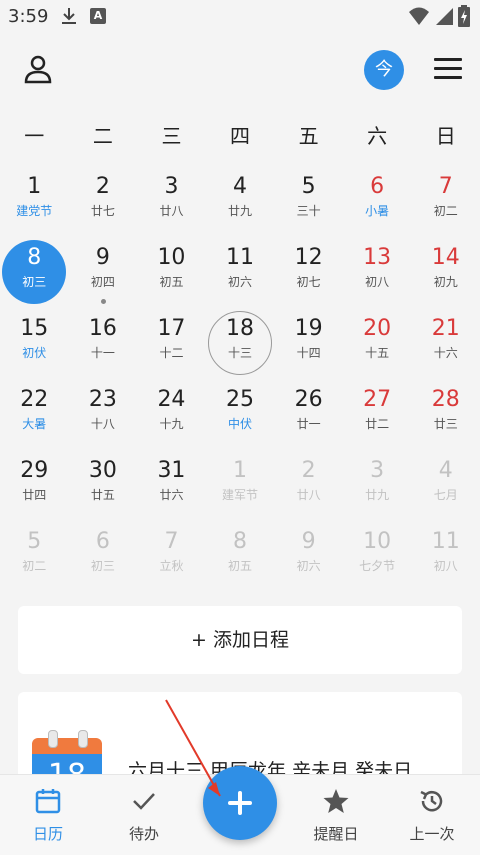 This screenshot has width=480, height=855. What do you see at coordinates (419, 16) in the screenshot?
I see `wifi-icon` at bounding box center [419, 16].